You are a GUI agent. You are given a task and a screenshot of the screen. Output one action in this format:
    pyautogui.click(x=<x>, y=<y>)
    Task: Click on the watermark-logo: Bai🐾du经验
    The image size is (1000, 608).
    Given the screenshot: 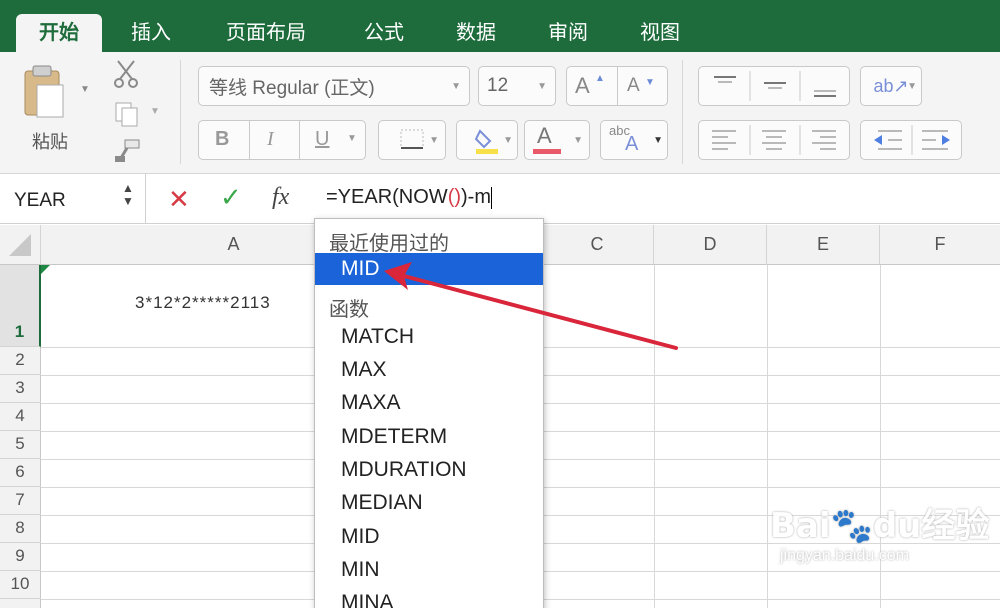 What is the action you would take?
    pyautogui.click(x=880, y=526)
    